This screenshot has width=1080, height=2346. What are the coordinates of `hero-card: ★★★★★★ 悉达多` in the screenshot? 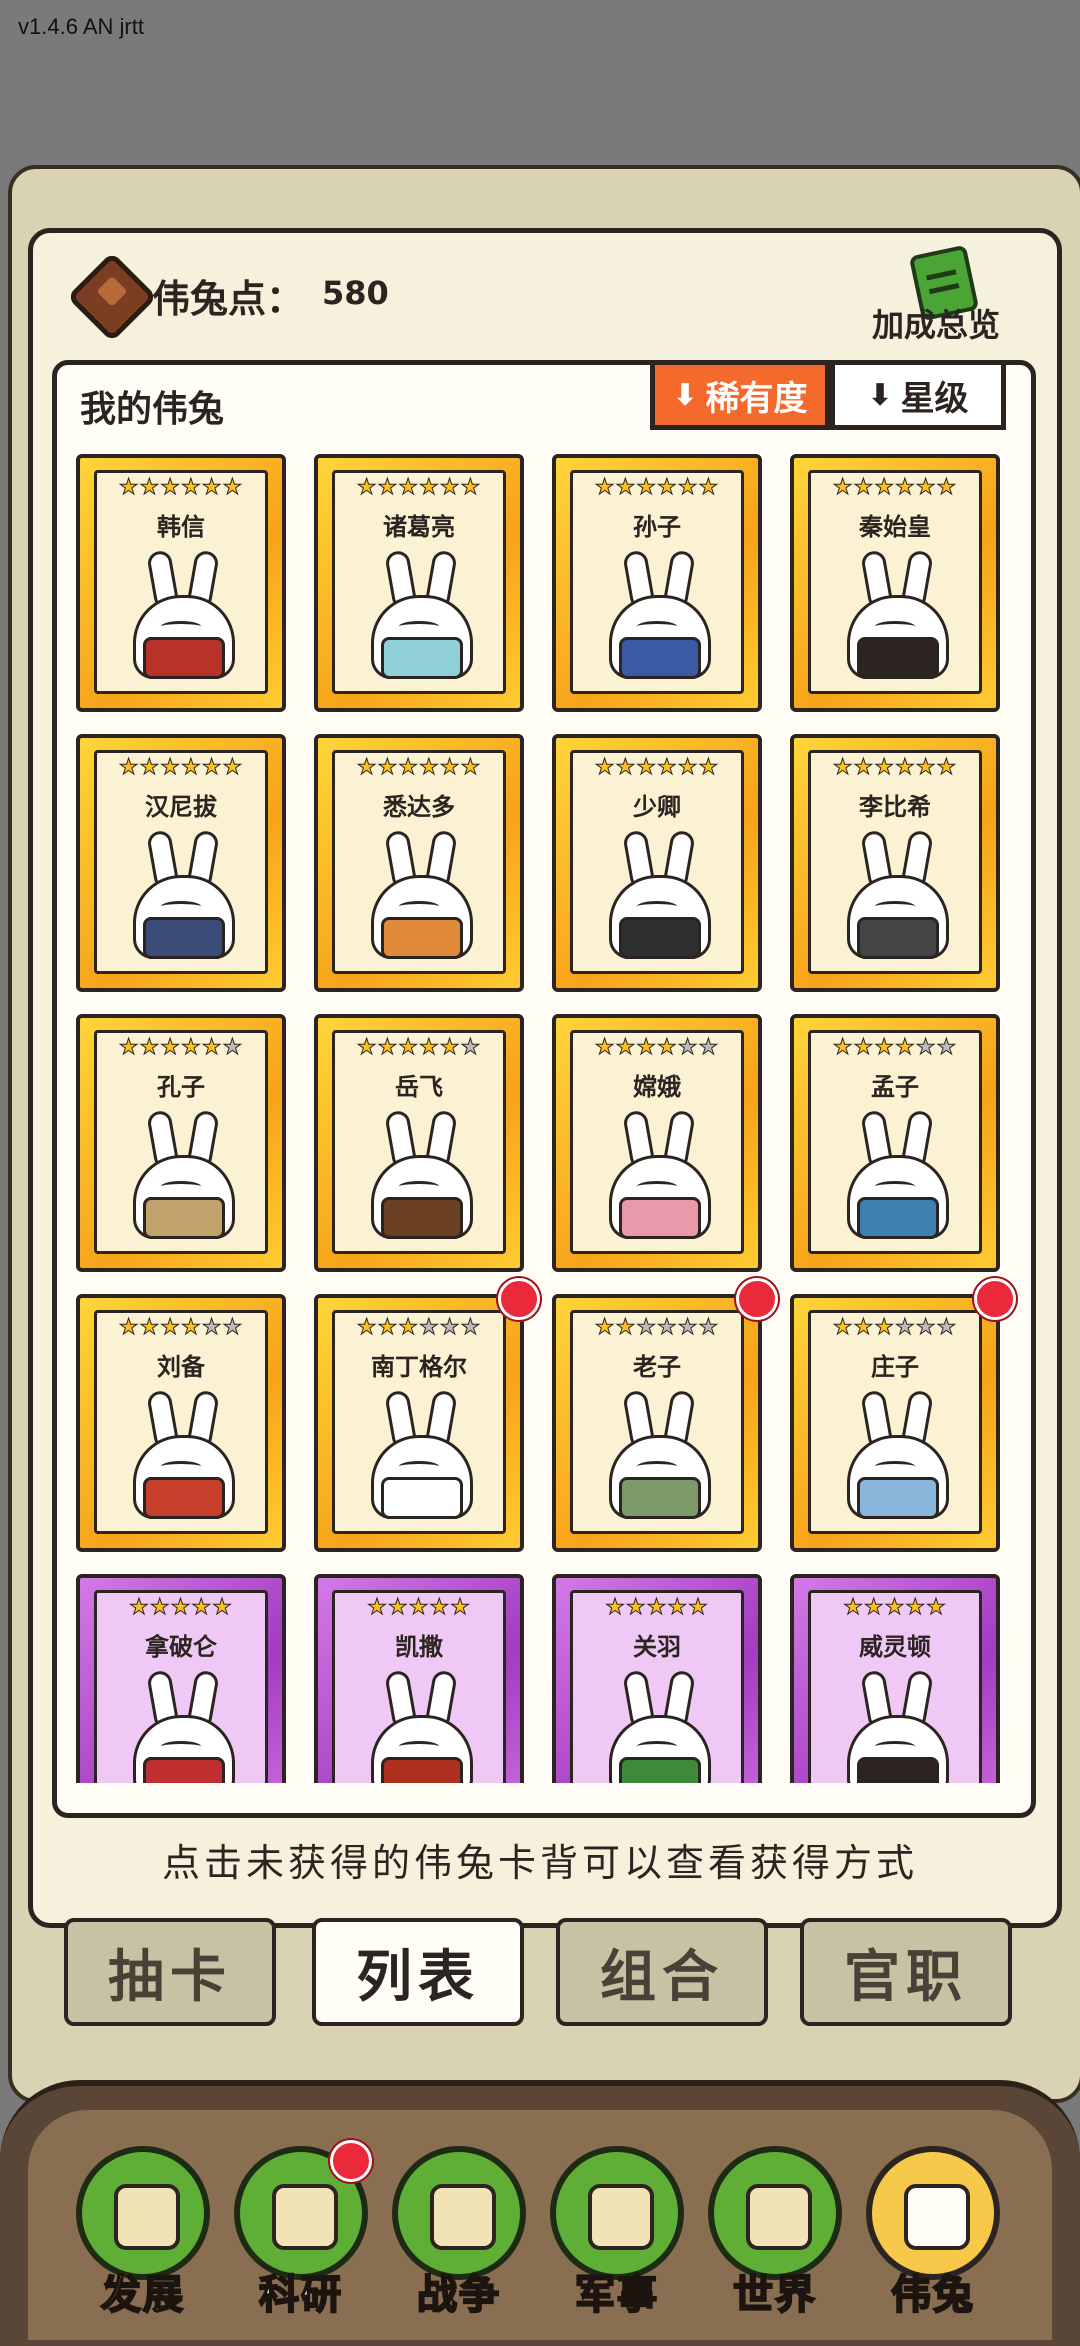 It's located at (419, 863).